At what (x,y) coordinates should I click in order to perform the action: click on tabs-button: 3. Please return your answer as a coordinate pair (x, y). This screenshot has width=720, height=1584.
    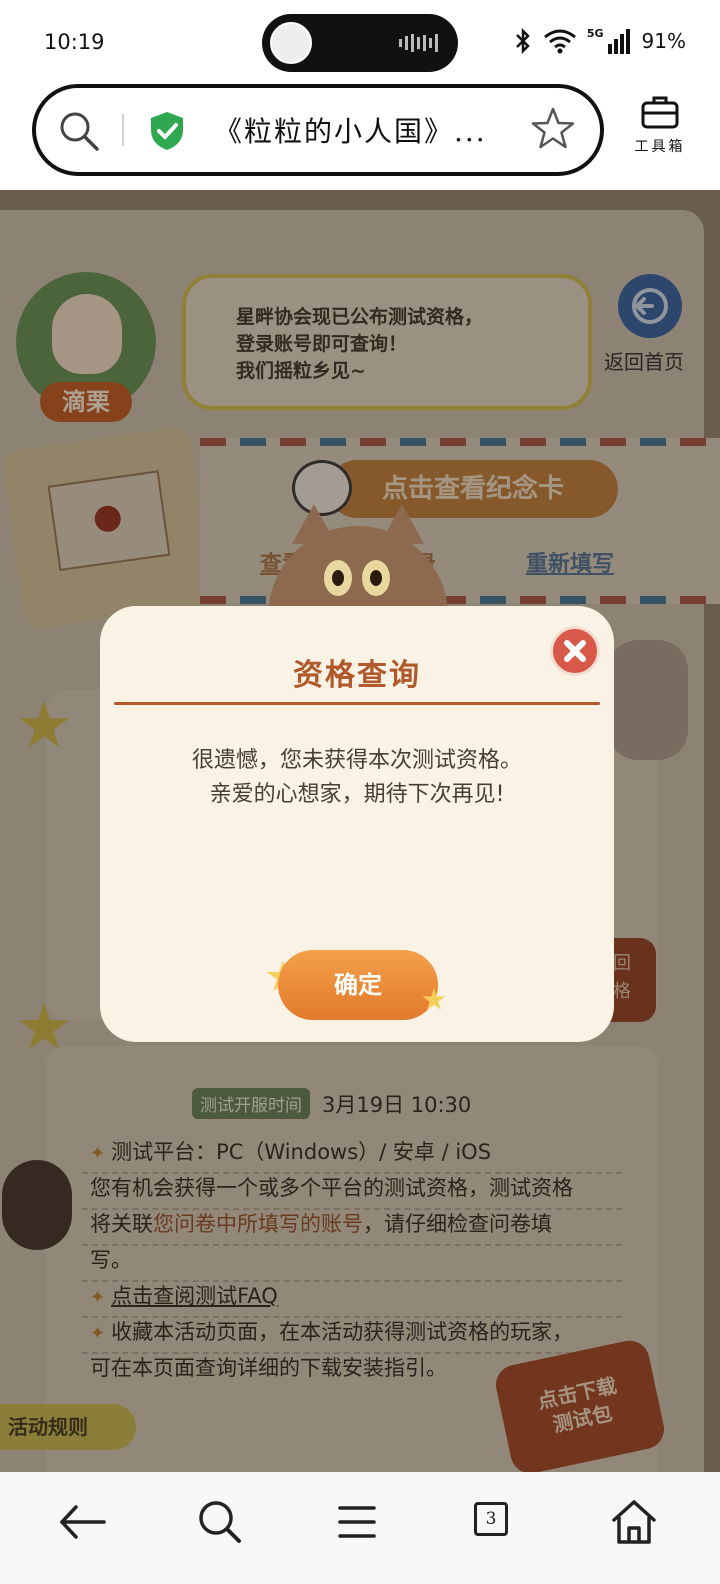
    Looking at the image, I should click on (496, 1522).